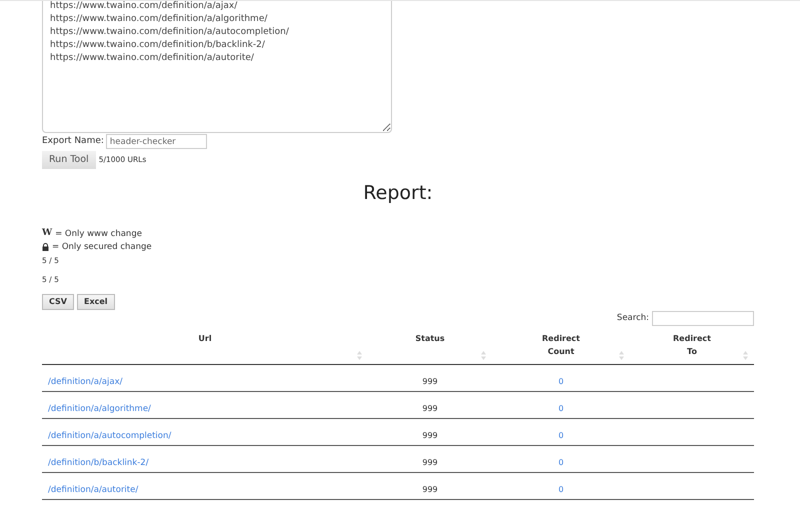 The image size is (800, 530). I want to click on legend-text: = Only www change, so click(98, 234).